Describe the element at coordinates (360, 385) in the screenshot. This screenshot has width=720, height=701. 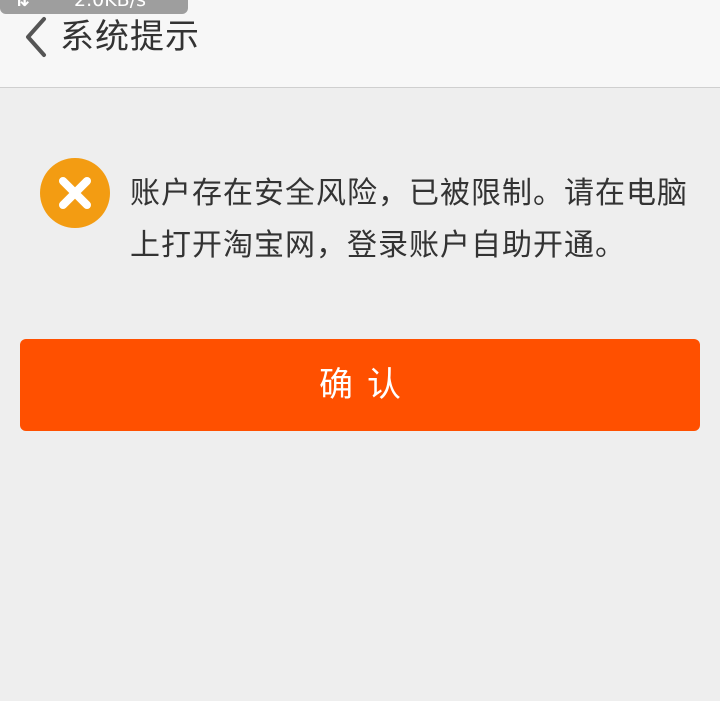
I see `confirm-button: 确认` at that location.